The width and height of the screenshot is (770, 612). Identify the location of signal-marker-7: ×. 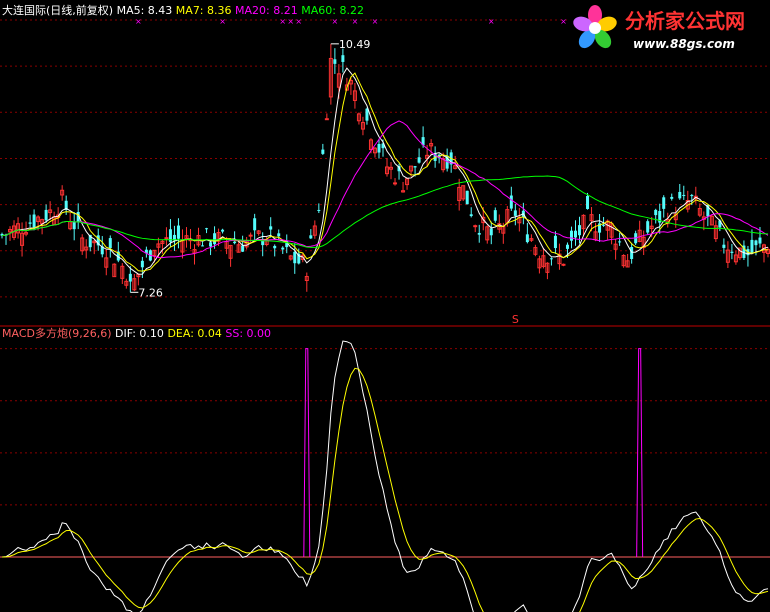
(375, 21).